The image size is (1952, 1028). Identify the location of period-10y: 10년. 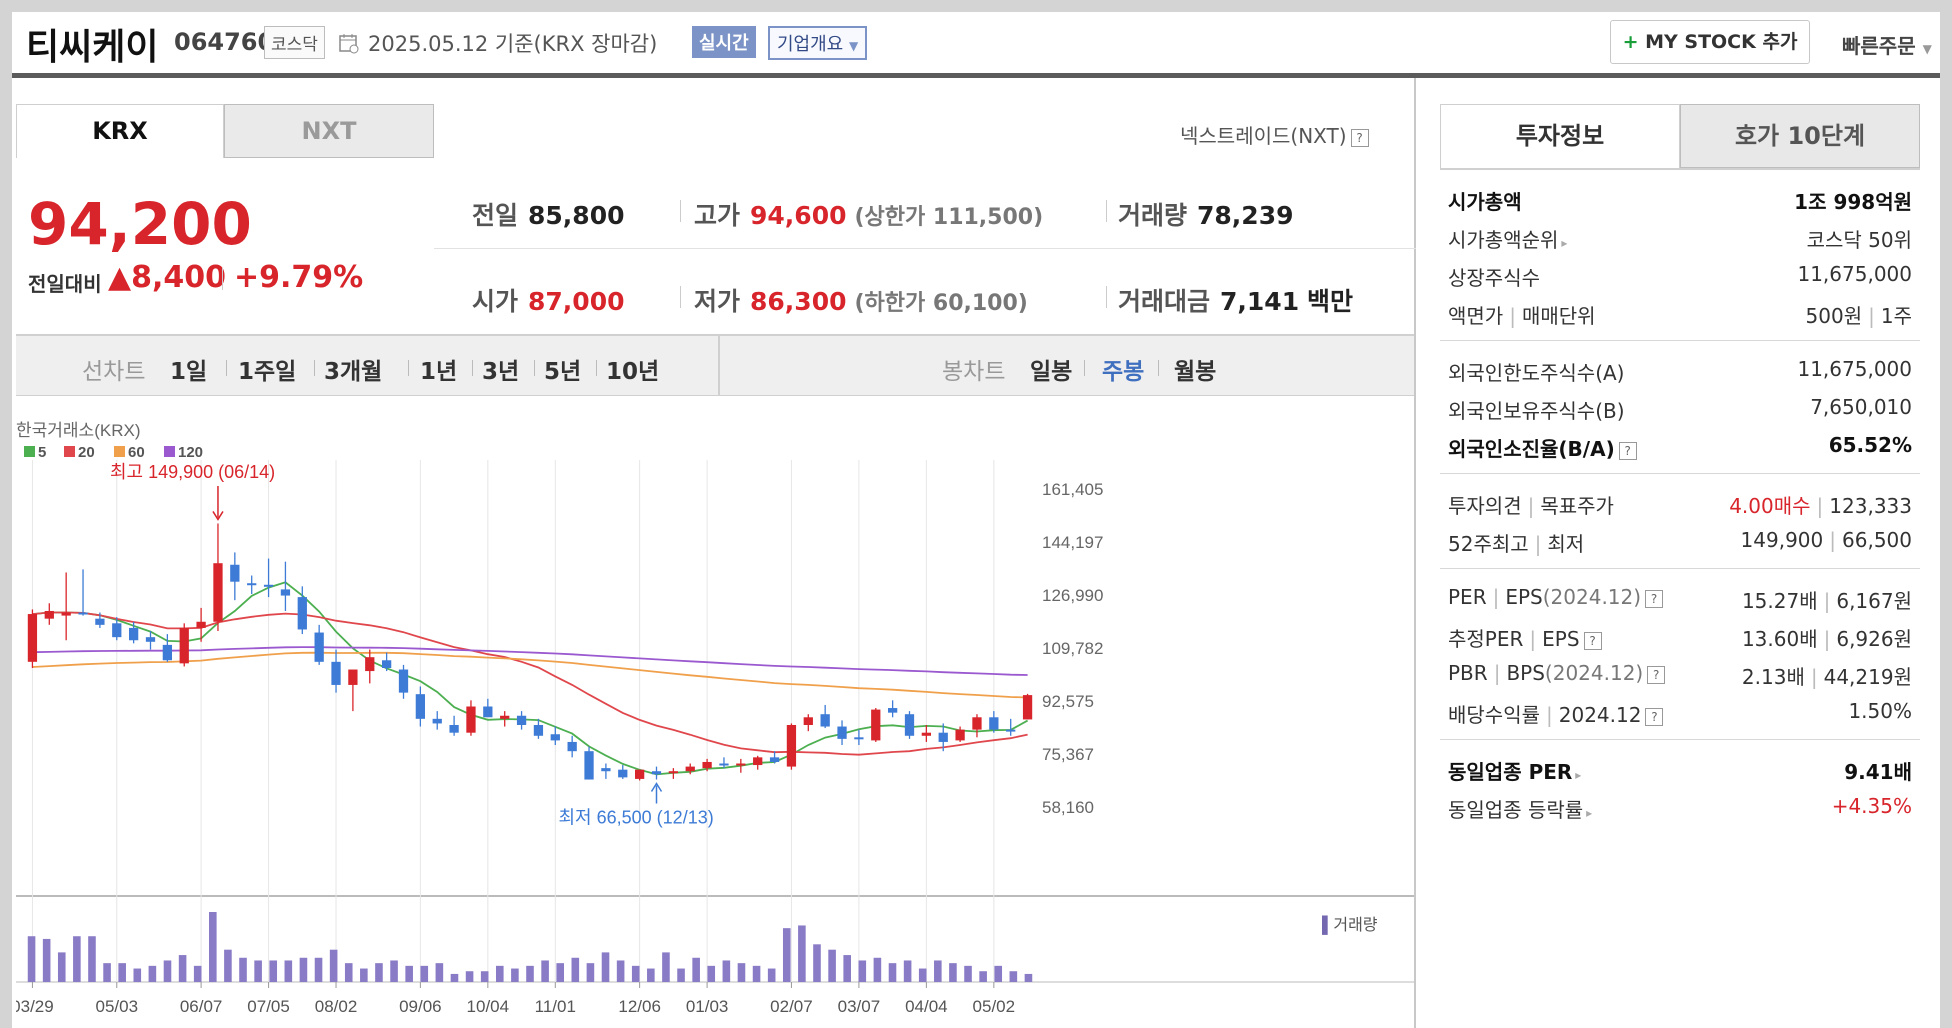
(632, 369).